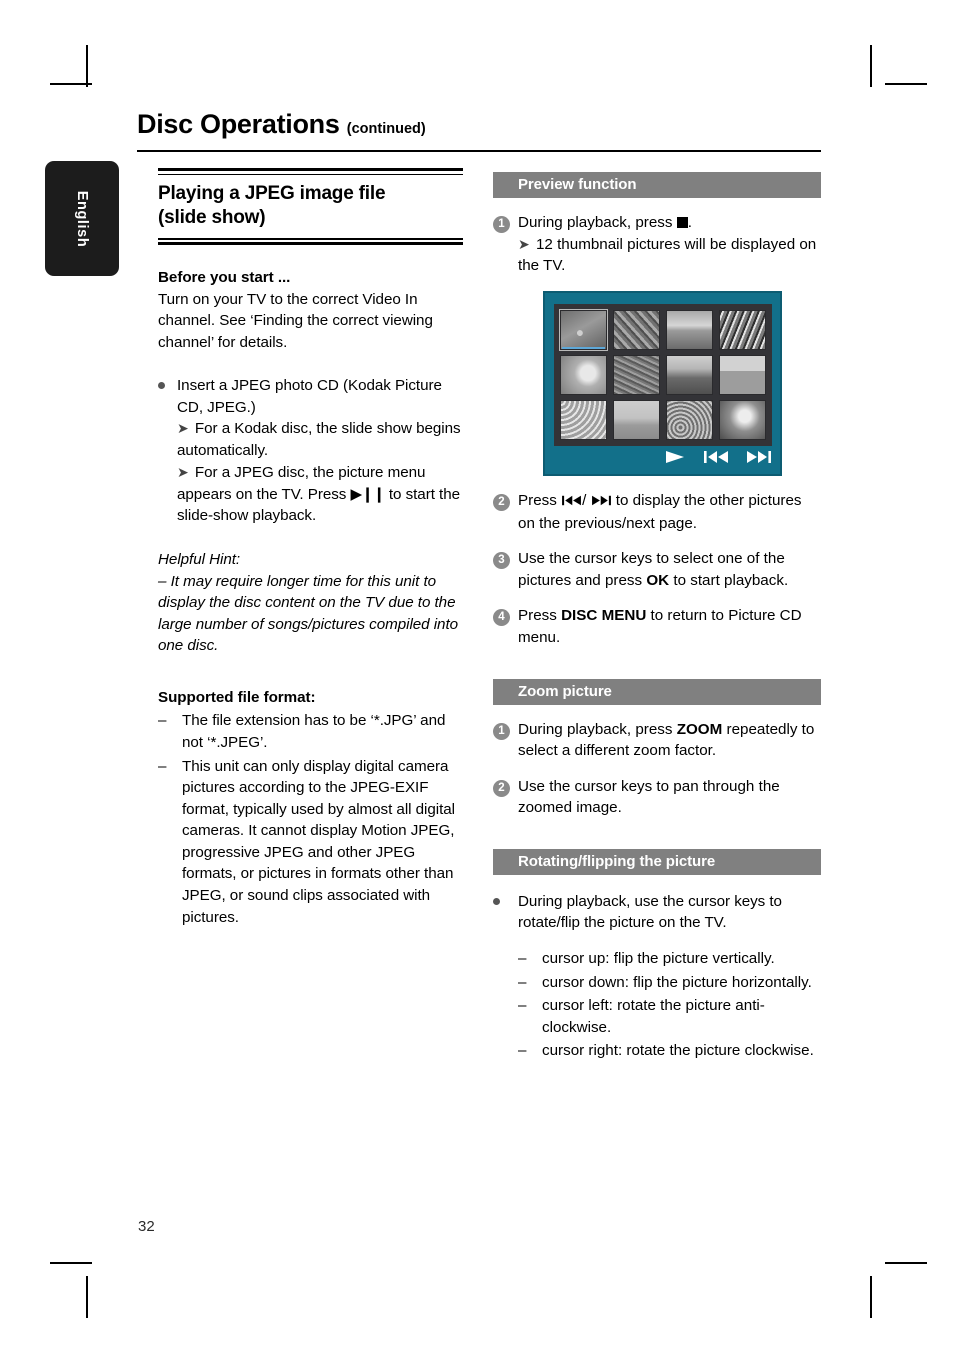  Describe the element at coordinates (604, 616) in the screenshot. I see `disc-menu-key-label: DISC MENU` at that location.